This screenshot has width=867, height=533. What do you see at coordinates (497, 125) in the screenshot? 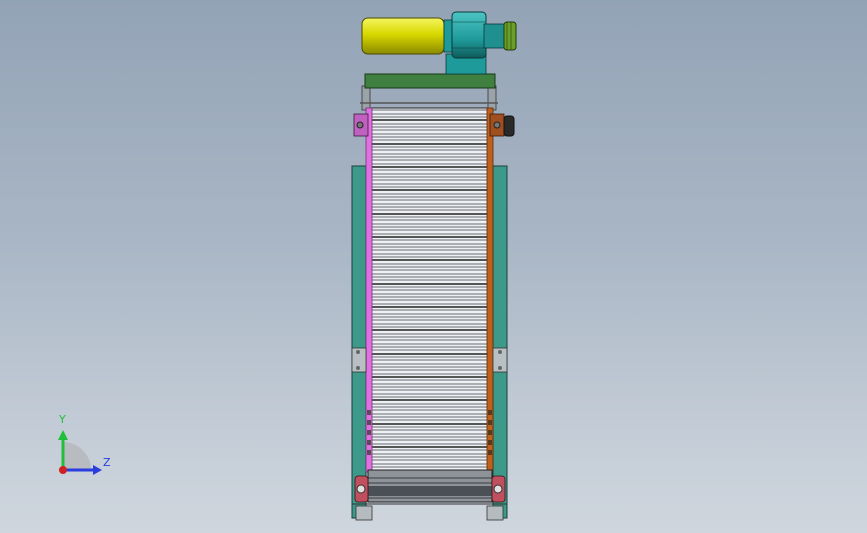
I see `right-top-bolt` at bounding box center [497, 125].